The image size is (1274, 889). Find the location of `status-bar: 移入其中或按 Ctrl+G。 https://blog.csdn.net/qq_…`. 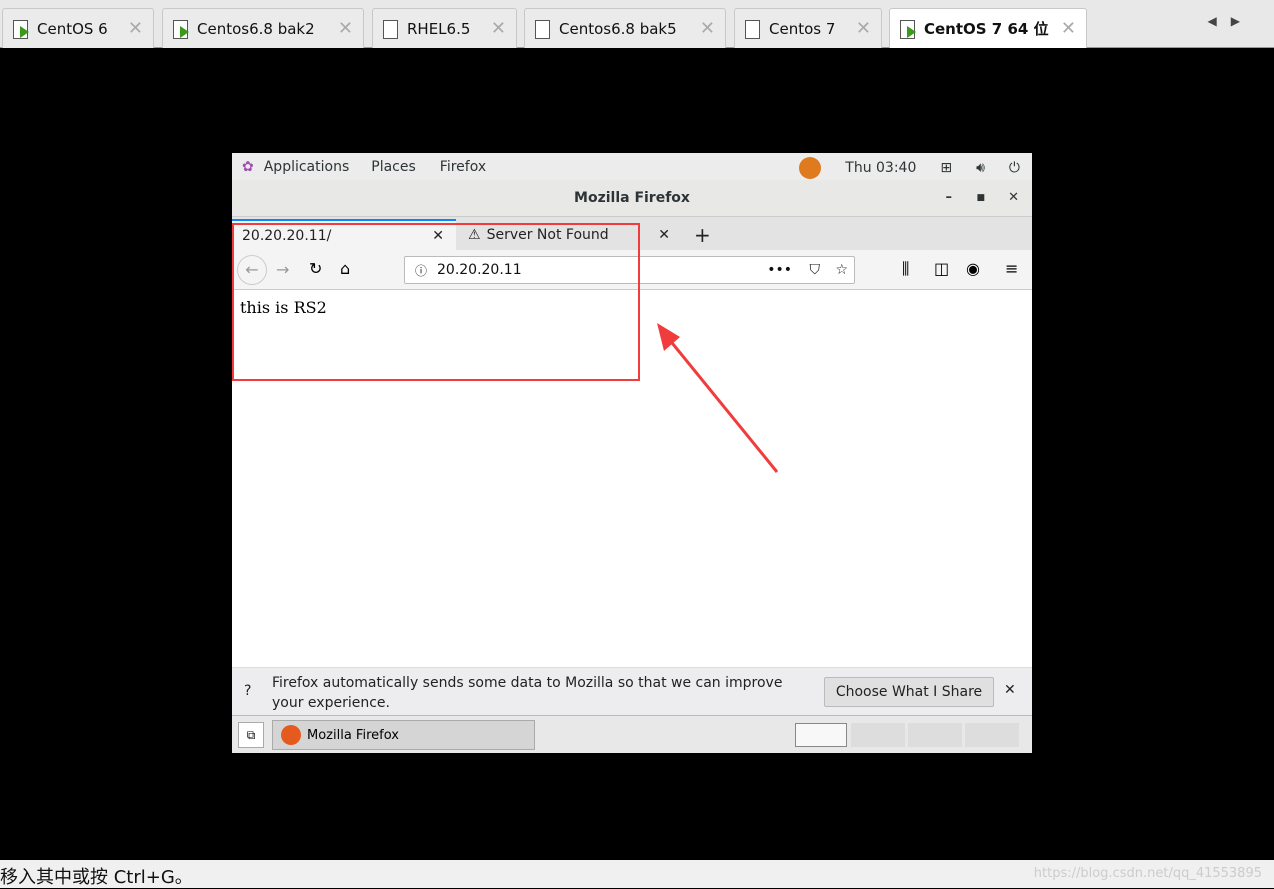

status-bar: 移入其中或按 Ctrl+G。 https://blog.csdn.net/qq_… is located at coordinates (637, 874).